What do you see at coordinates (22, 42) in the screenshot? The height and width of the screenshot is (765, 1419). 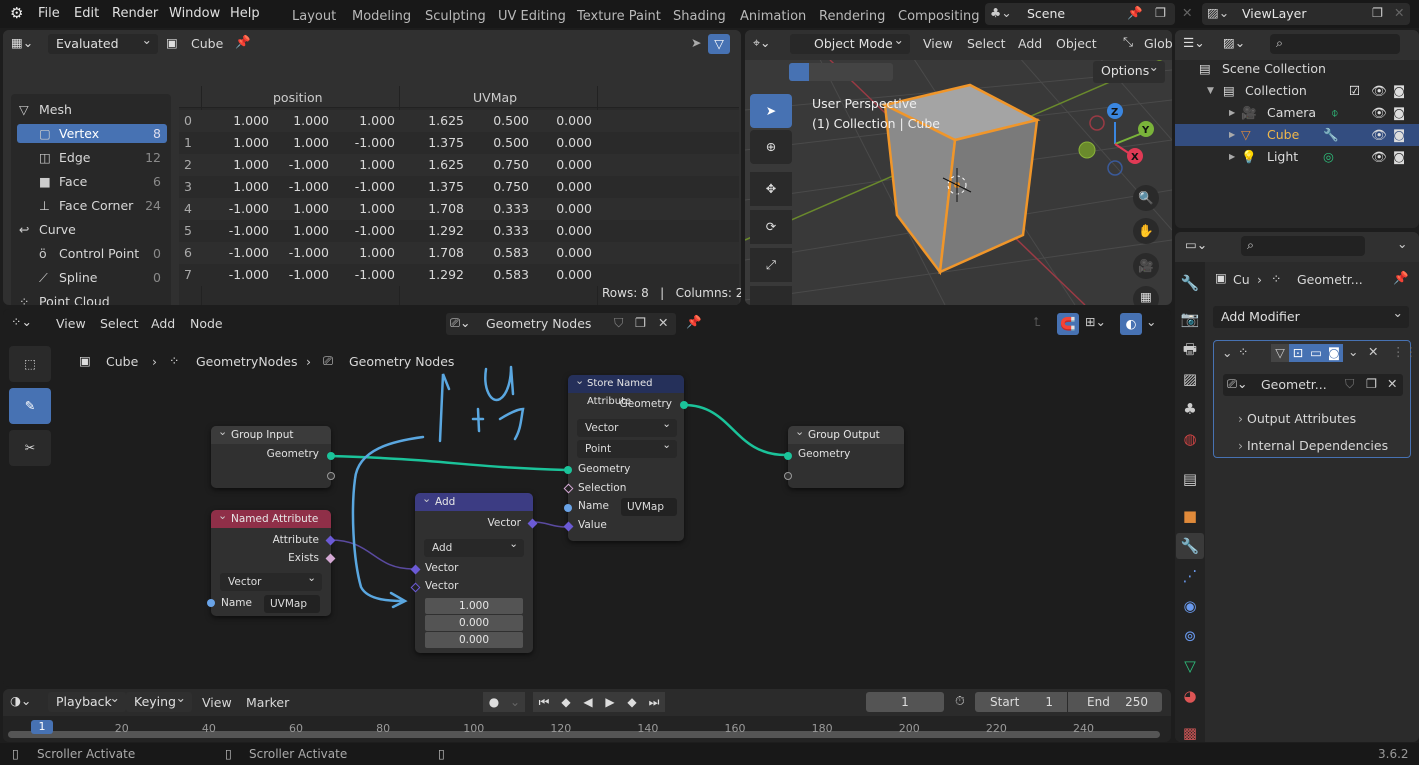 I see `editor-type-icon: ▦⌄` at bounding box center [22, 42].